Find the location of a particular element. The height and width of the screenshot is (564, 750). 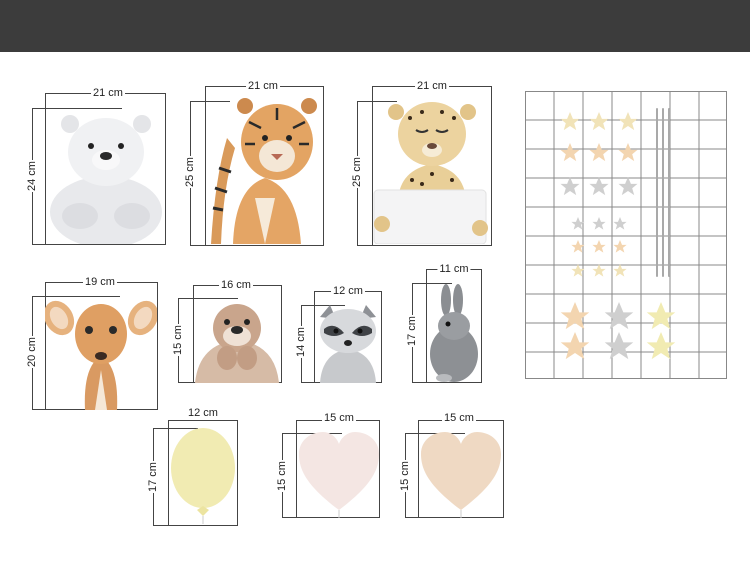

heart-pink-width-label: 15 cm is located at coordinates (339, 418).